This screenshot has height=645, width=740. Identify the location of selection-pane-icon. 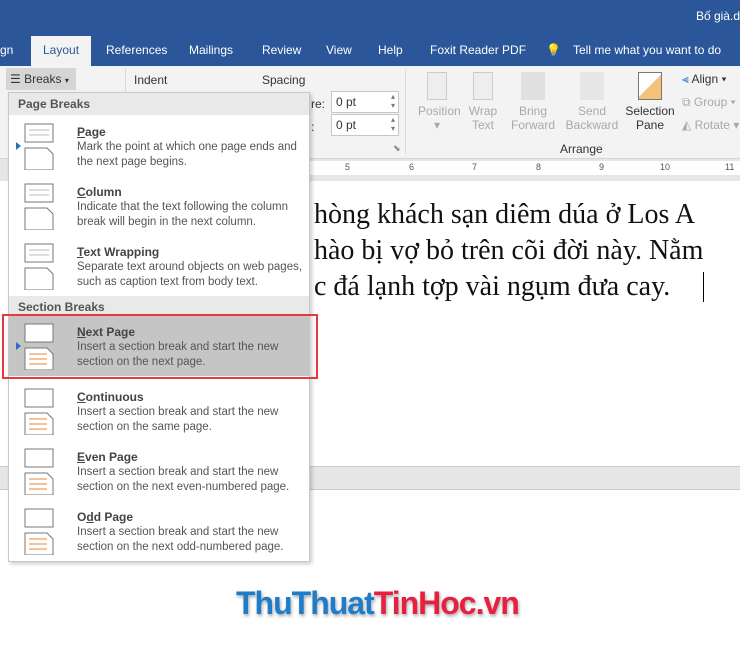
(650, 86).